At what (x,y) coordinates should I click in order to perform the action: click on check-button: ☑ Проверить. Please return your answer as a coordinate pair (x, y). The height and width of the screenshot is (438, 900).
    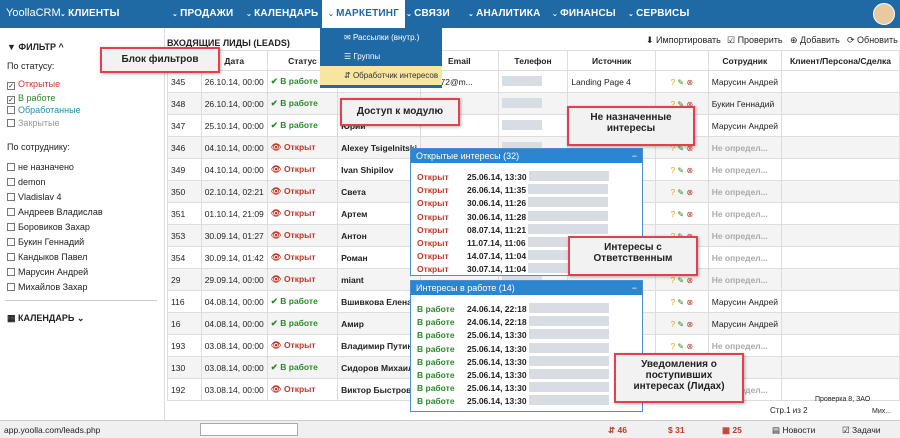
    Looking at the image, I should click on (755, 40).